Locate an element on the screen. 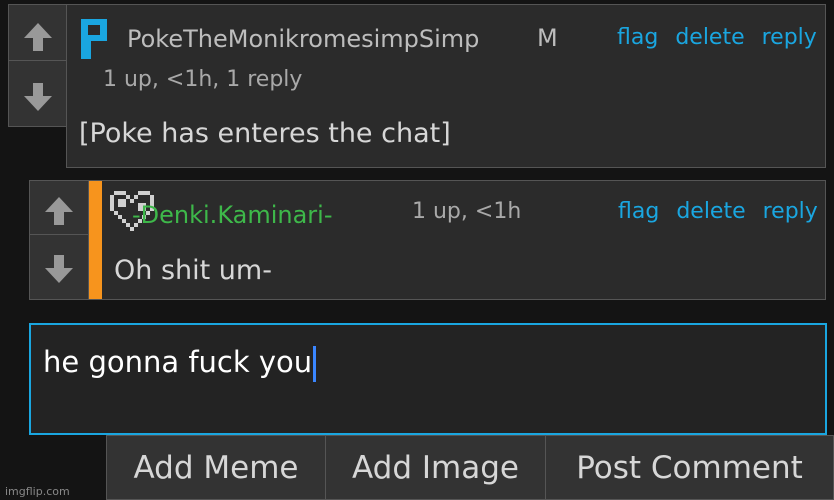  reply-text: he gonna fuck you is located at coordinates (180, 363).